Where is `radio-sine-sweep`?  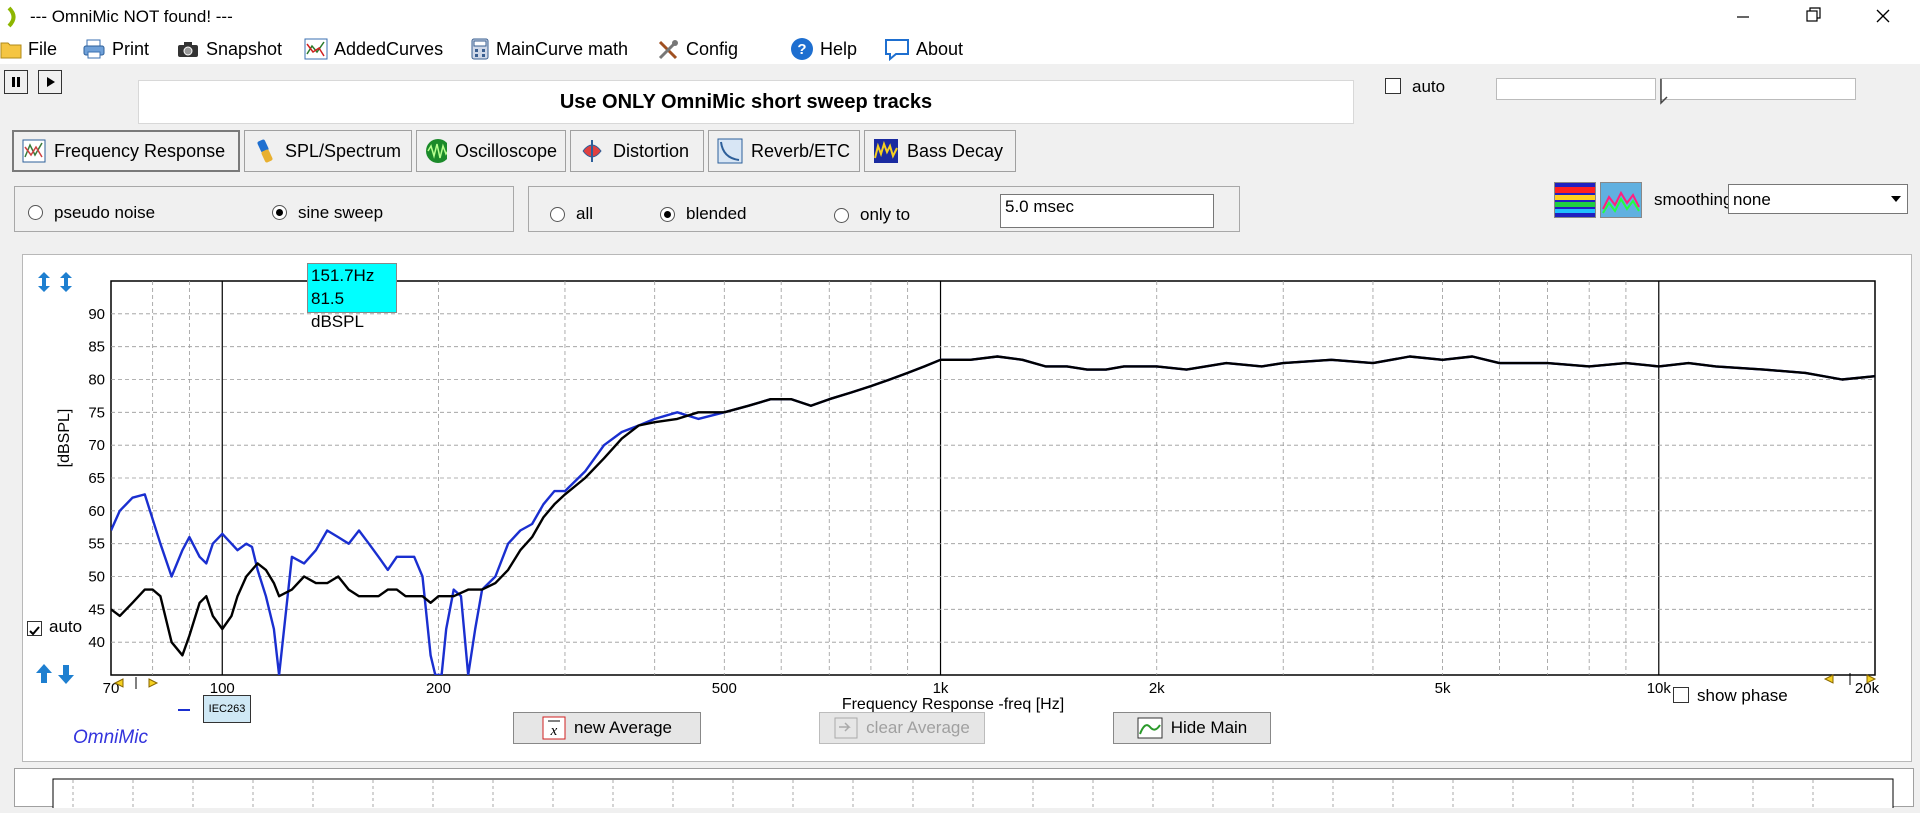
radio-sine-sweep is located at coordinates (279, 212).